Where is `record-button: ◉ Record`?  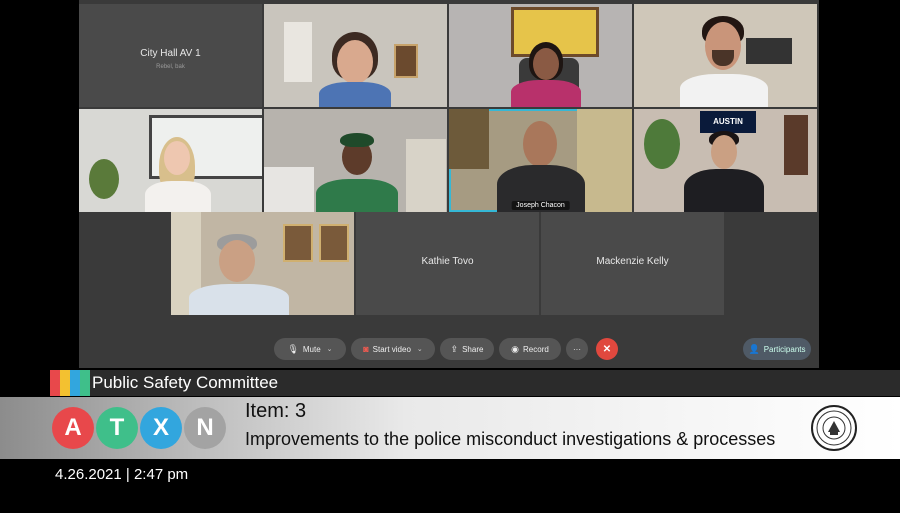 record-button: ◉ Record is located at coordinates (530, 349).